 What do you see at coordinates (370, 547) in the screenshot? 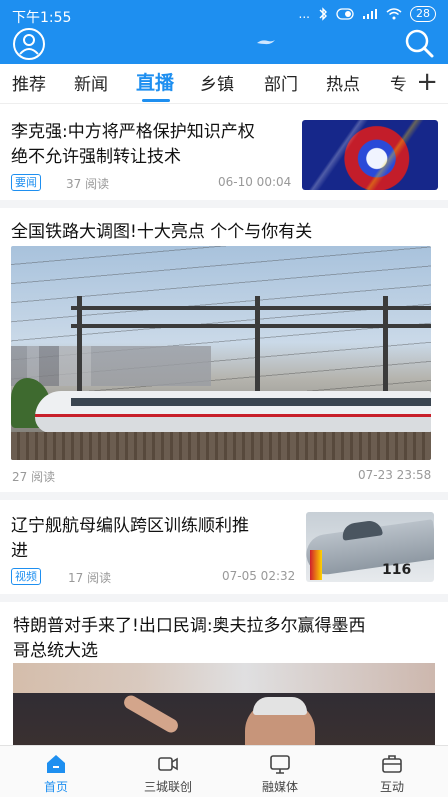
I see `article-thumbnail: 116` at bounding box center [370, 547].